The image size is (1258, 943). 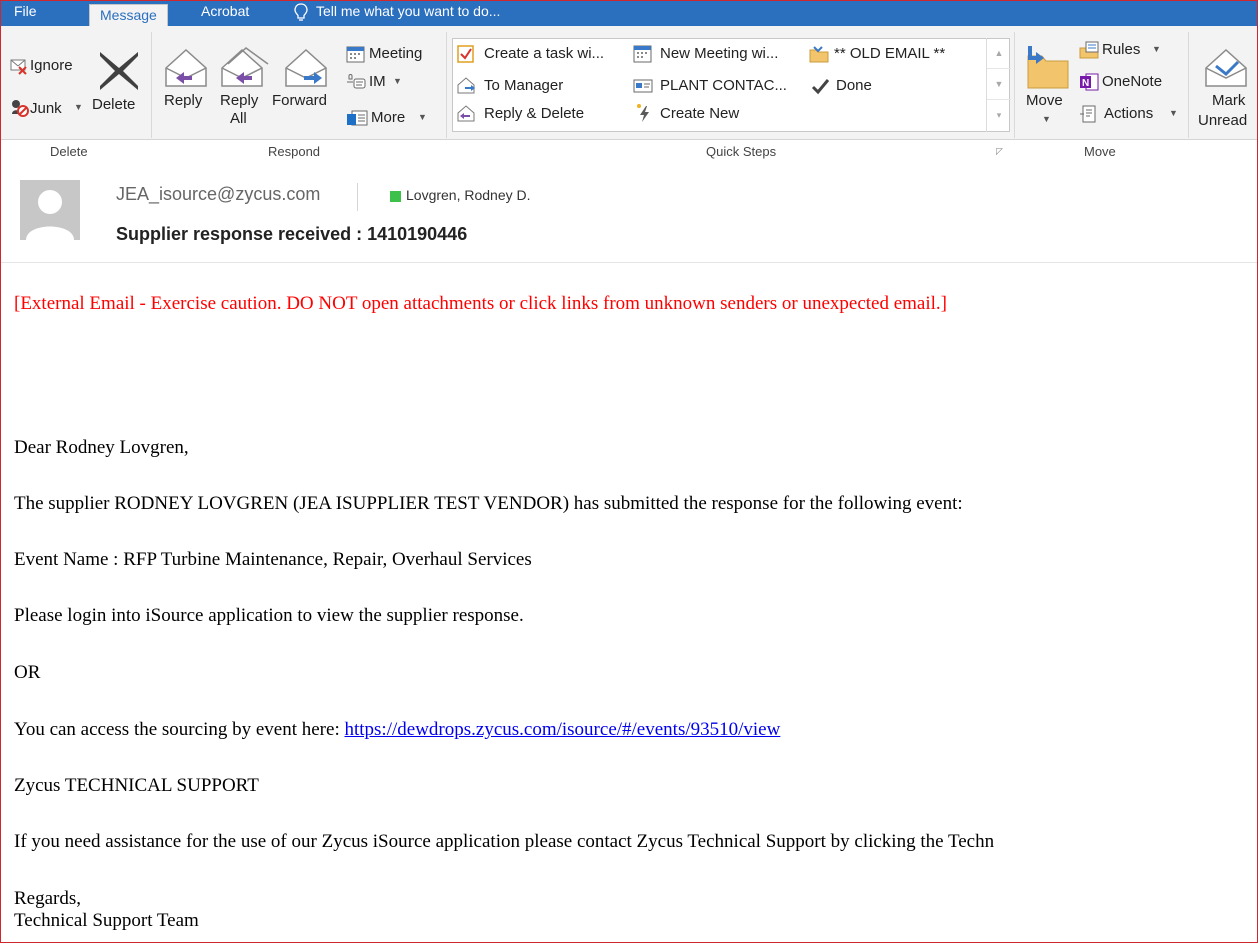 What do you see at coordinates (534, 113) in the screenshot?
I see `quick-step-label: Reply & Delete` at bounding box center [534, 113].